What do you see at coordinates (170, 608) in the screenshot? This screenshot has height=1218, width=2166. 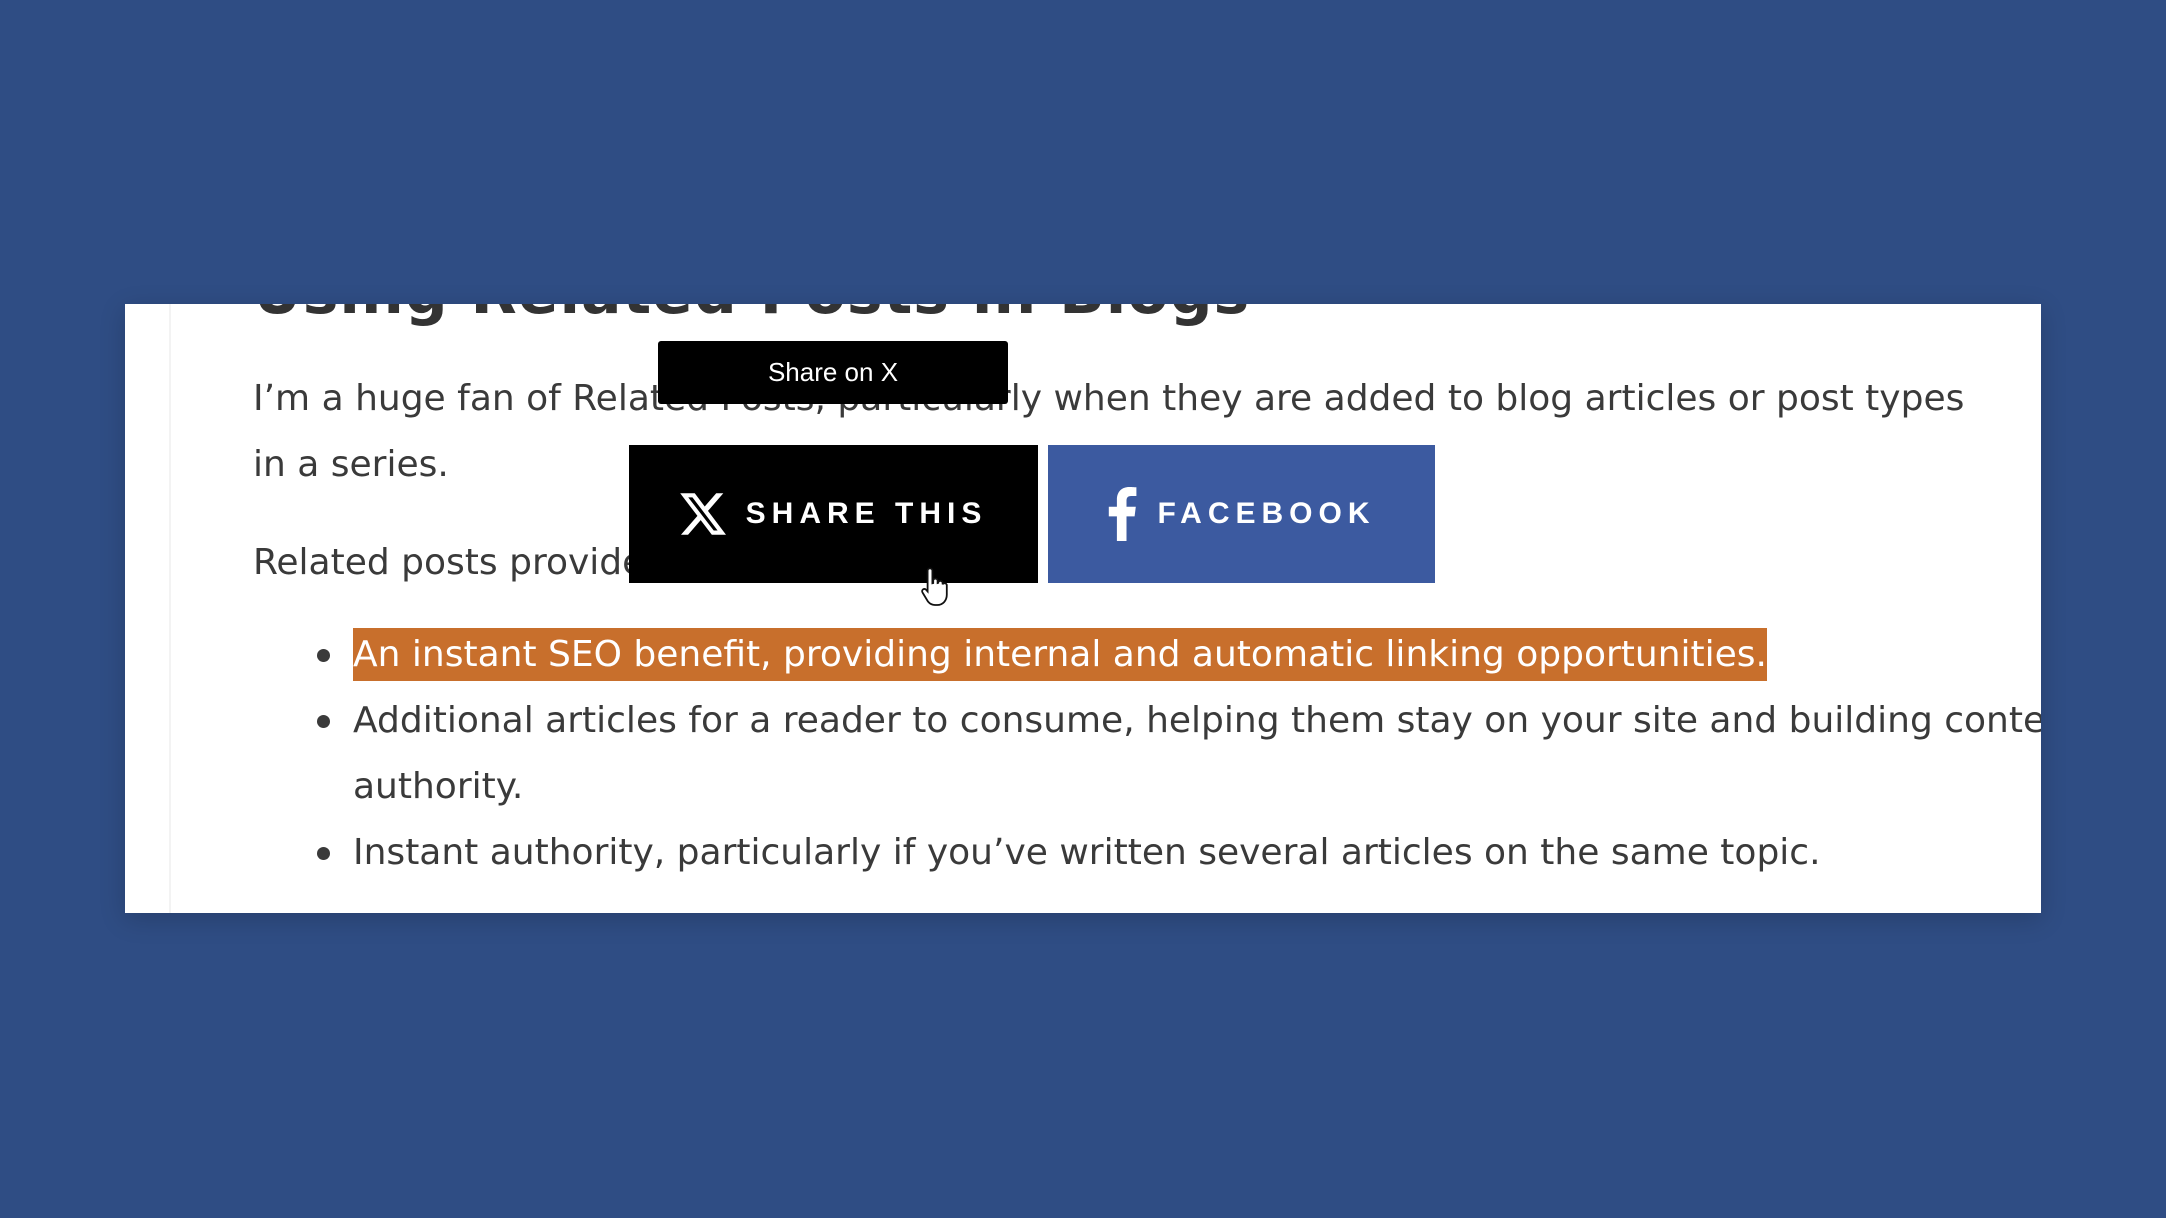 I see `content-divider` at bounding box center [170, 608].